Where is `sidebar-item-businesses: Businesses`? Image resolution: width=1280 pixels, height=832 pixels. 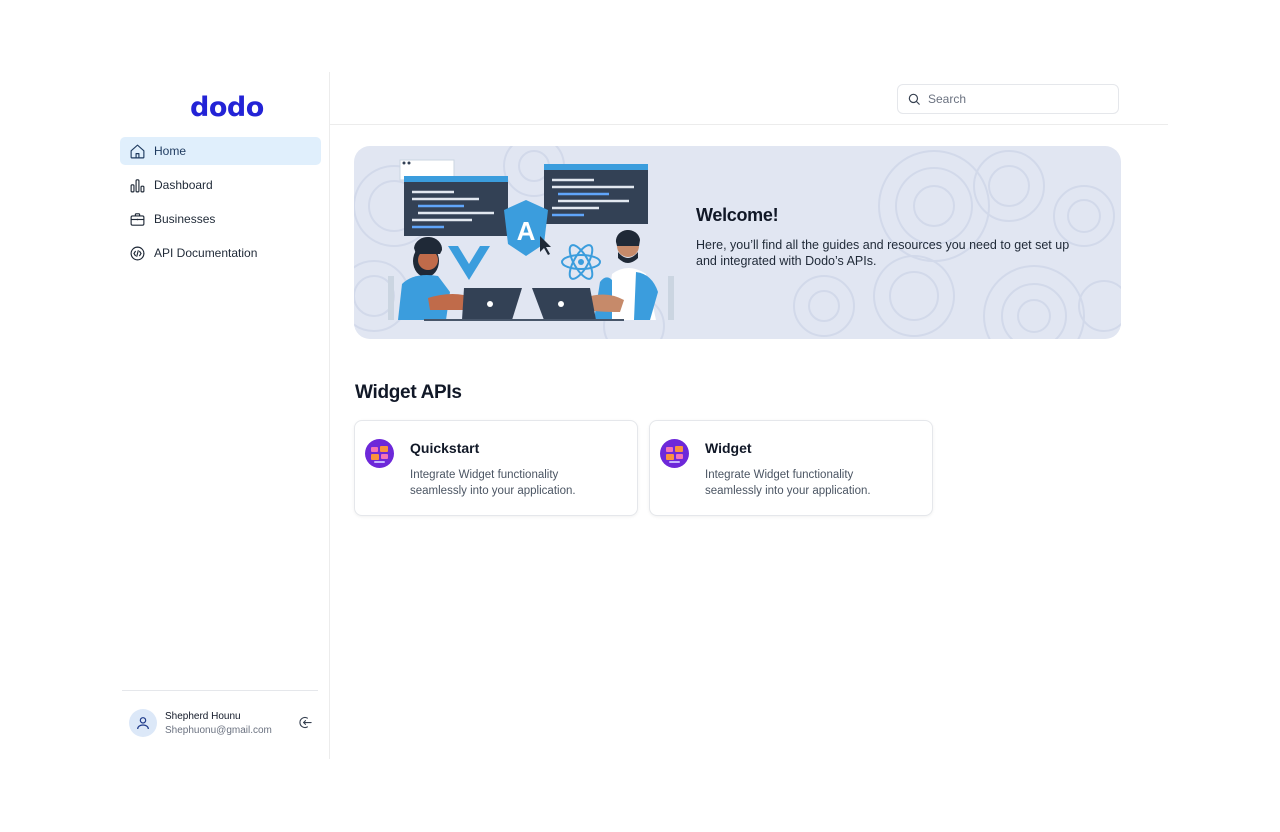
sidebar-item-businesses: Businesses is located at coordinates (220, 219).